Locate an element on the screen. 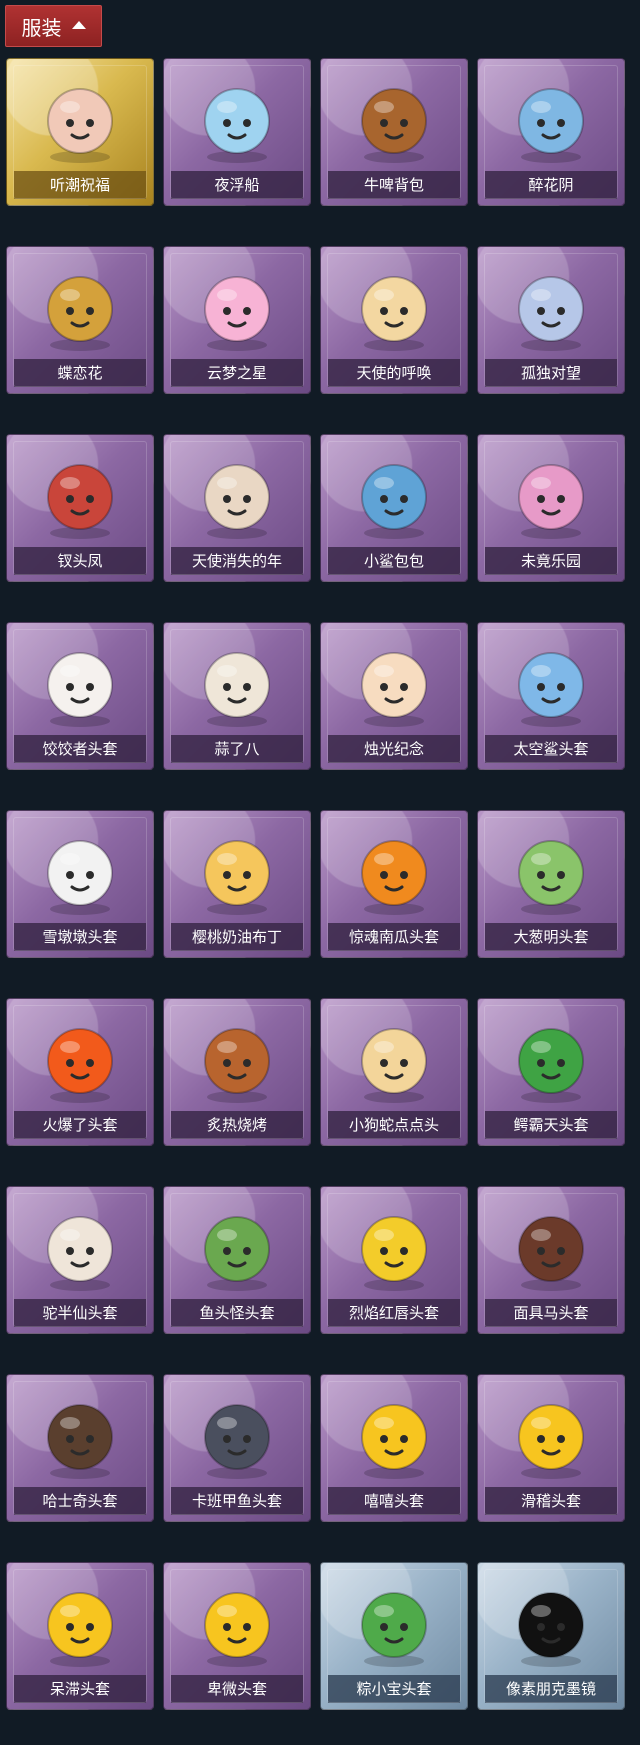  costume-item-card: 烈焰红唇头套 is located at coordinates (394, 1260).